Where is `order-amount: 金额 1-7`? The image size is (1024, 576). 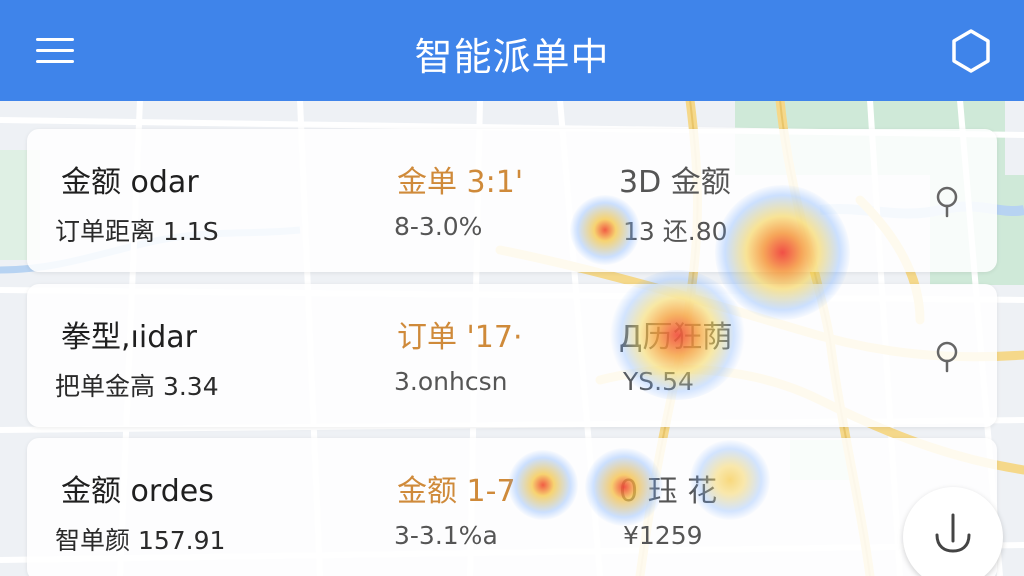
order-amount: 金额 1-7 is located at coordinates (456, 491).